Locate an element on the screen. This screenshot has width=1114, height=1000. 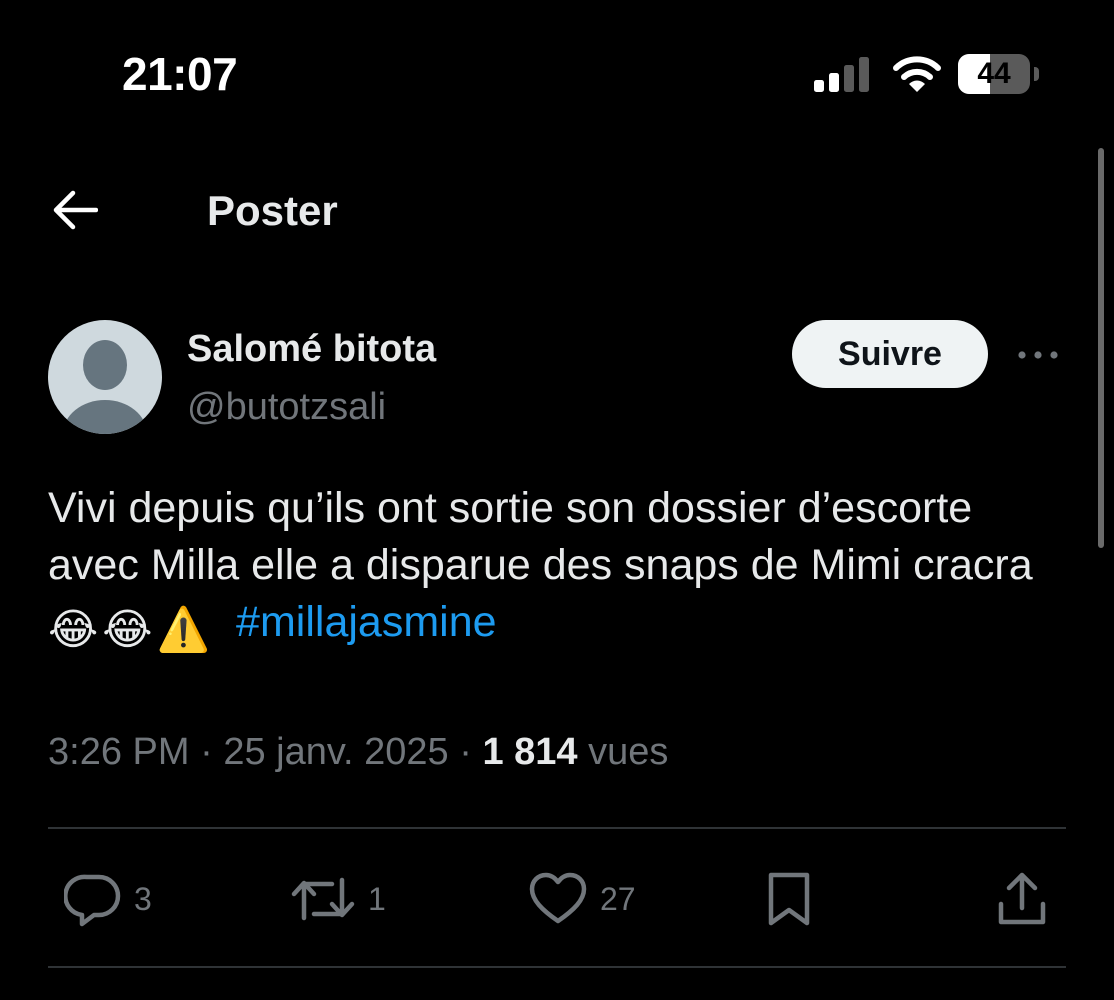
reply-button: 3 is located at coordinates (108, 899).